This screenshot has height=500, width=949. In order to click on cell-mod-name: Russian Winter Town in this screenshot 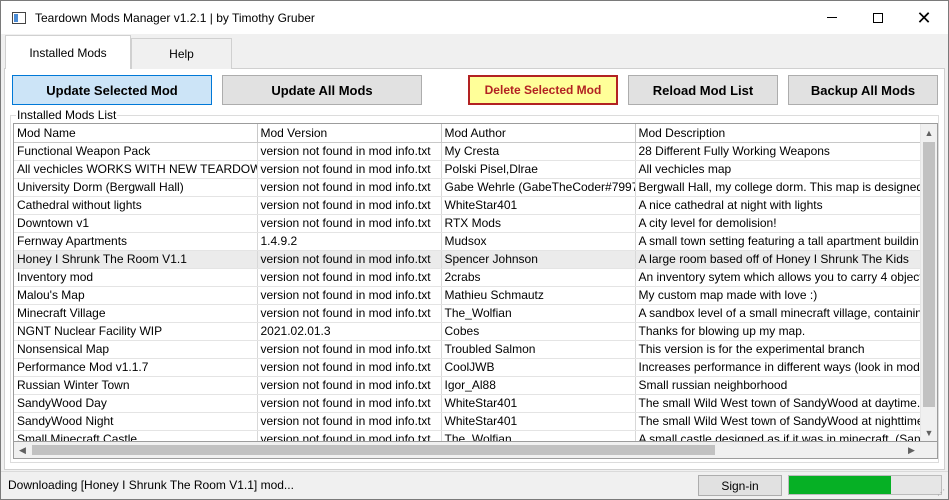, I will do `click(136, 385)`.